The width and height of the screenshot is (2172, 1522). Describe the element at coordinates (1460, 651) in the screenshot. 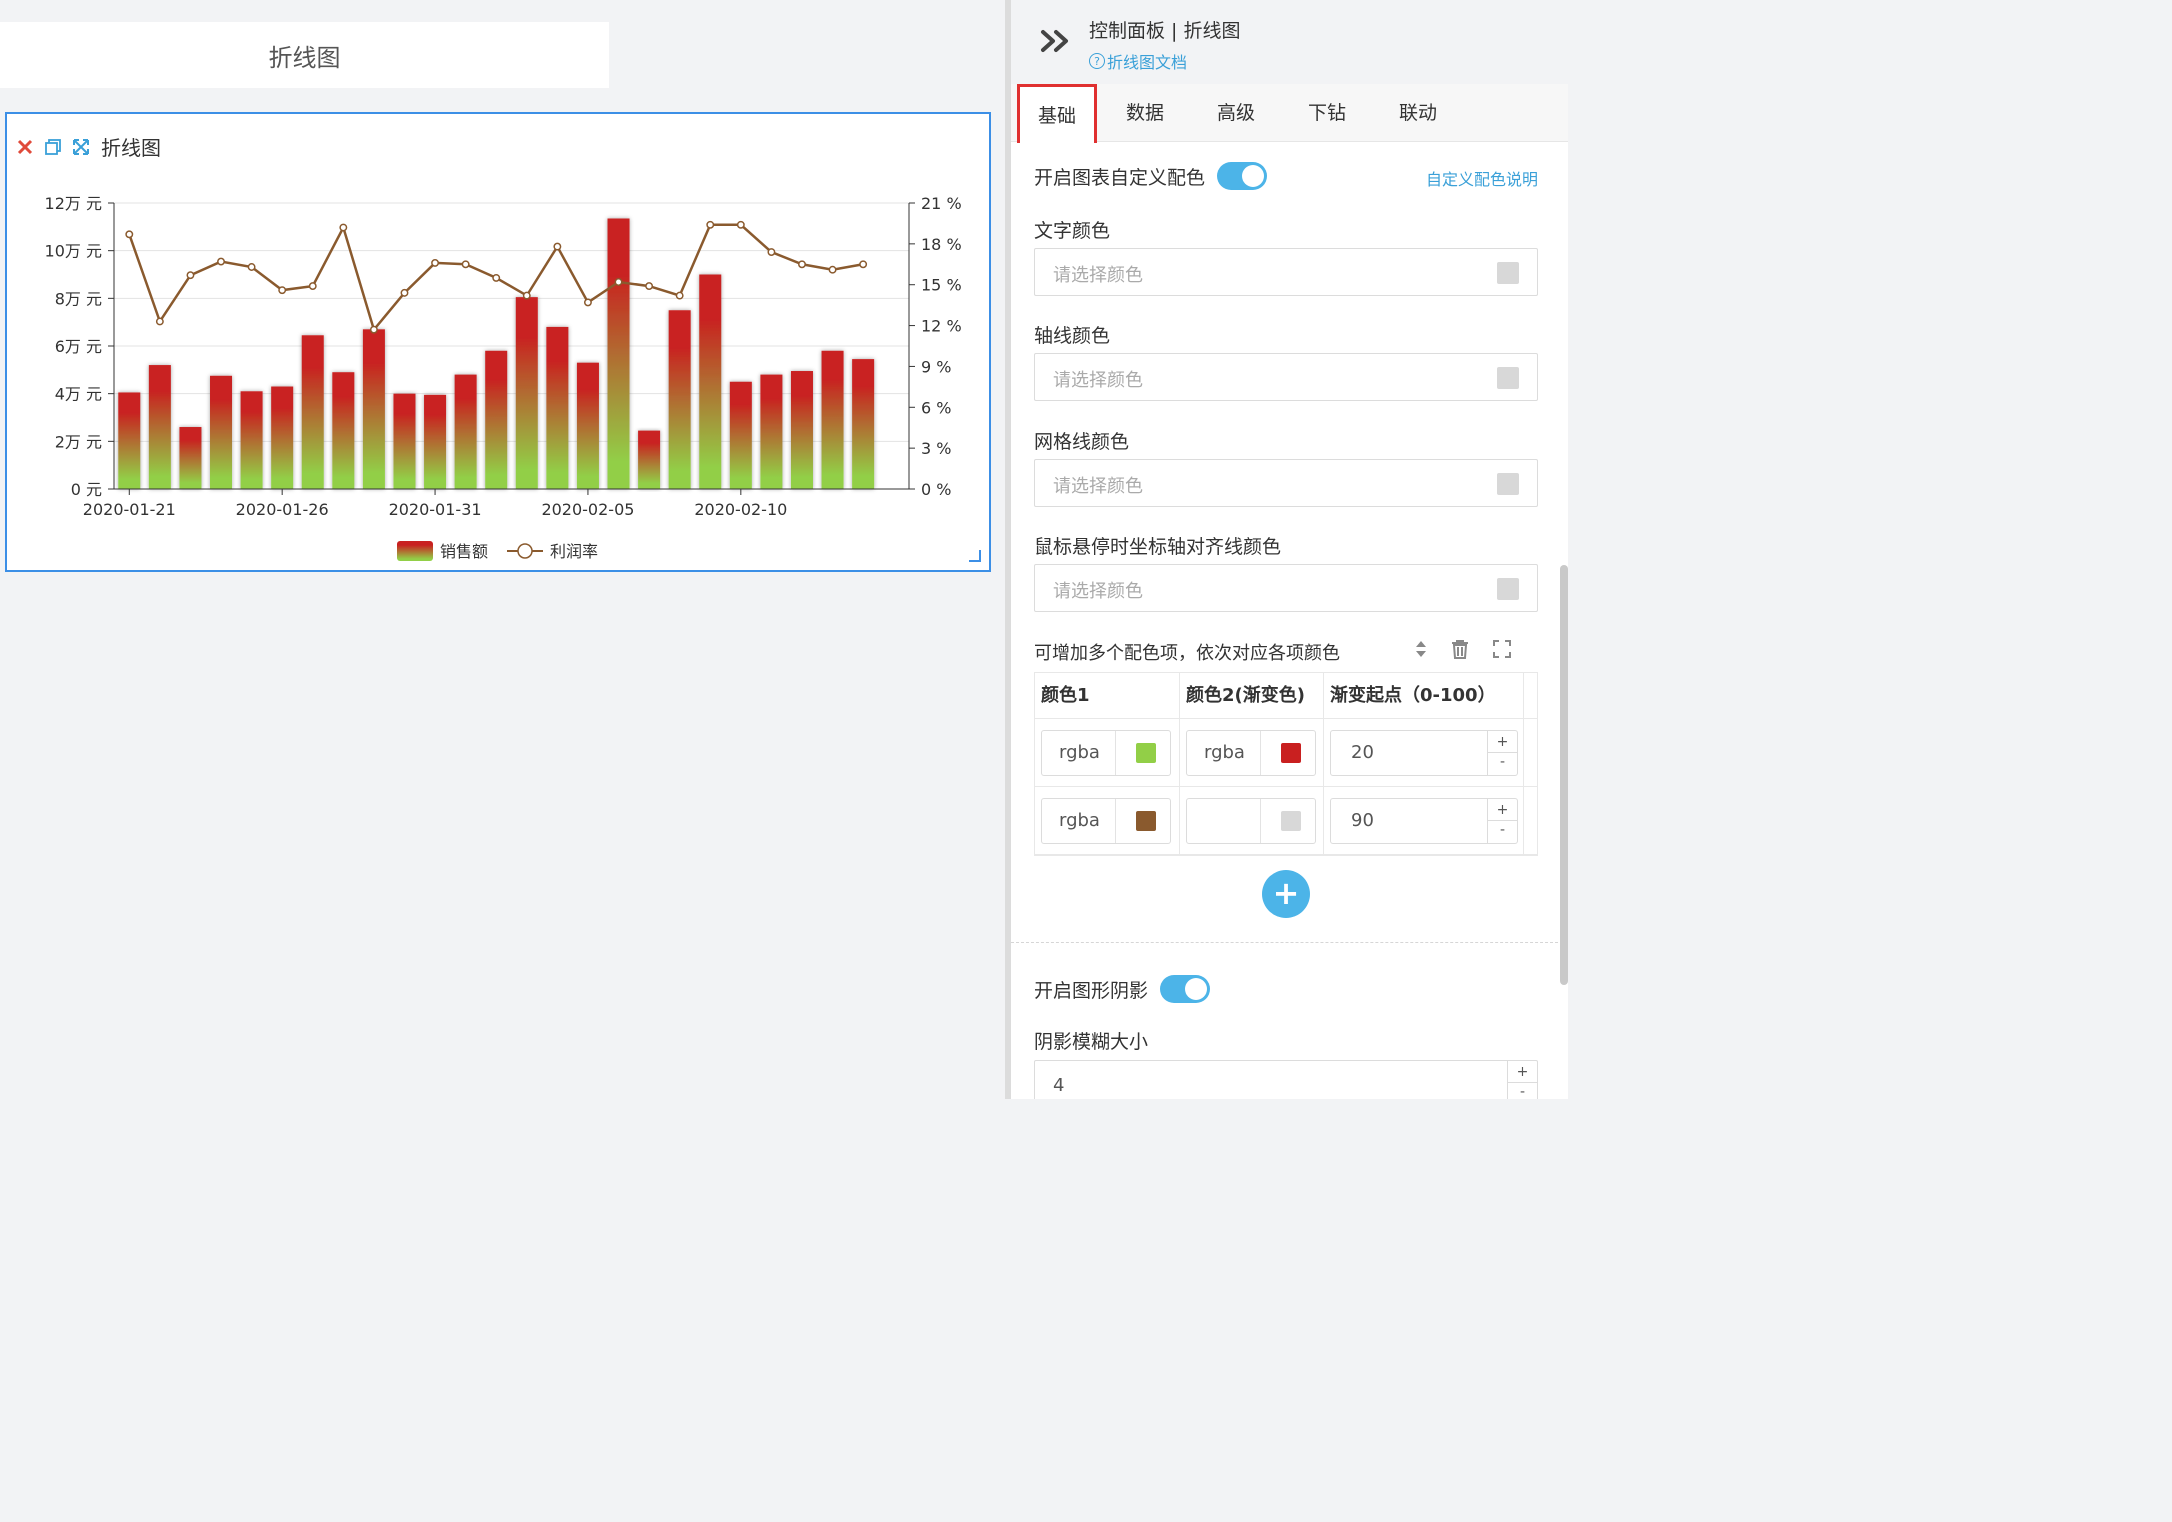

I see `trash-icon` at that location.